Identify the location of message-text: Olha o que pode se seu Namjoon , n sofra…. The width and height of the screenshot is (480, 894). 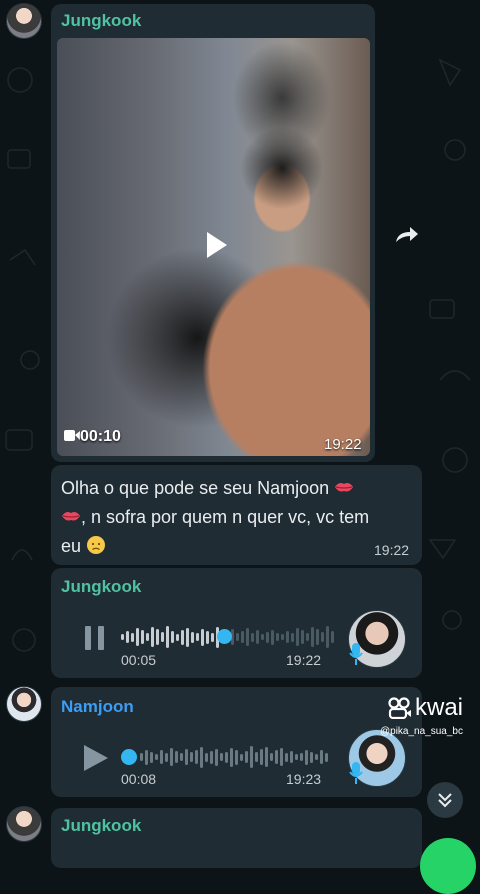
(233, 517).